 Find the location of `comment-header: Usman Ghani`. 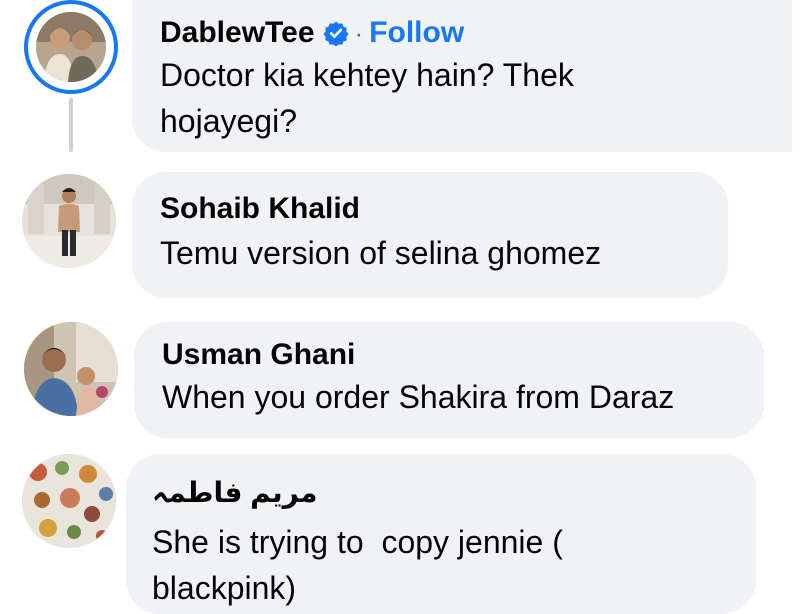

comment-header: Usman Ghani is located at coordinates (463, 355).